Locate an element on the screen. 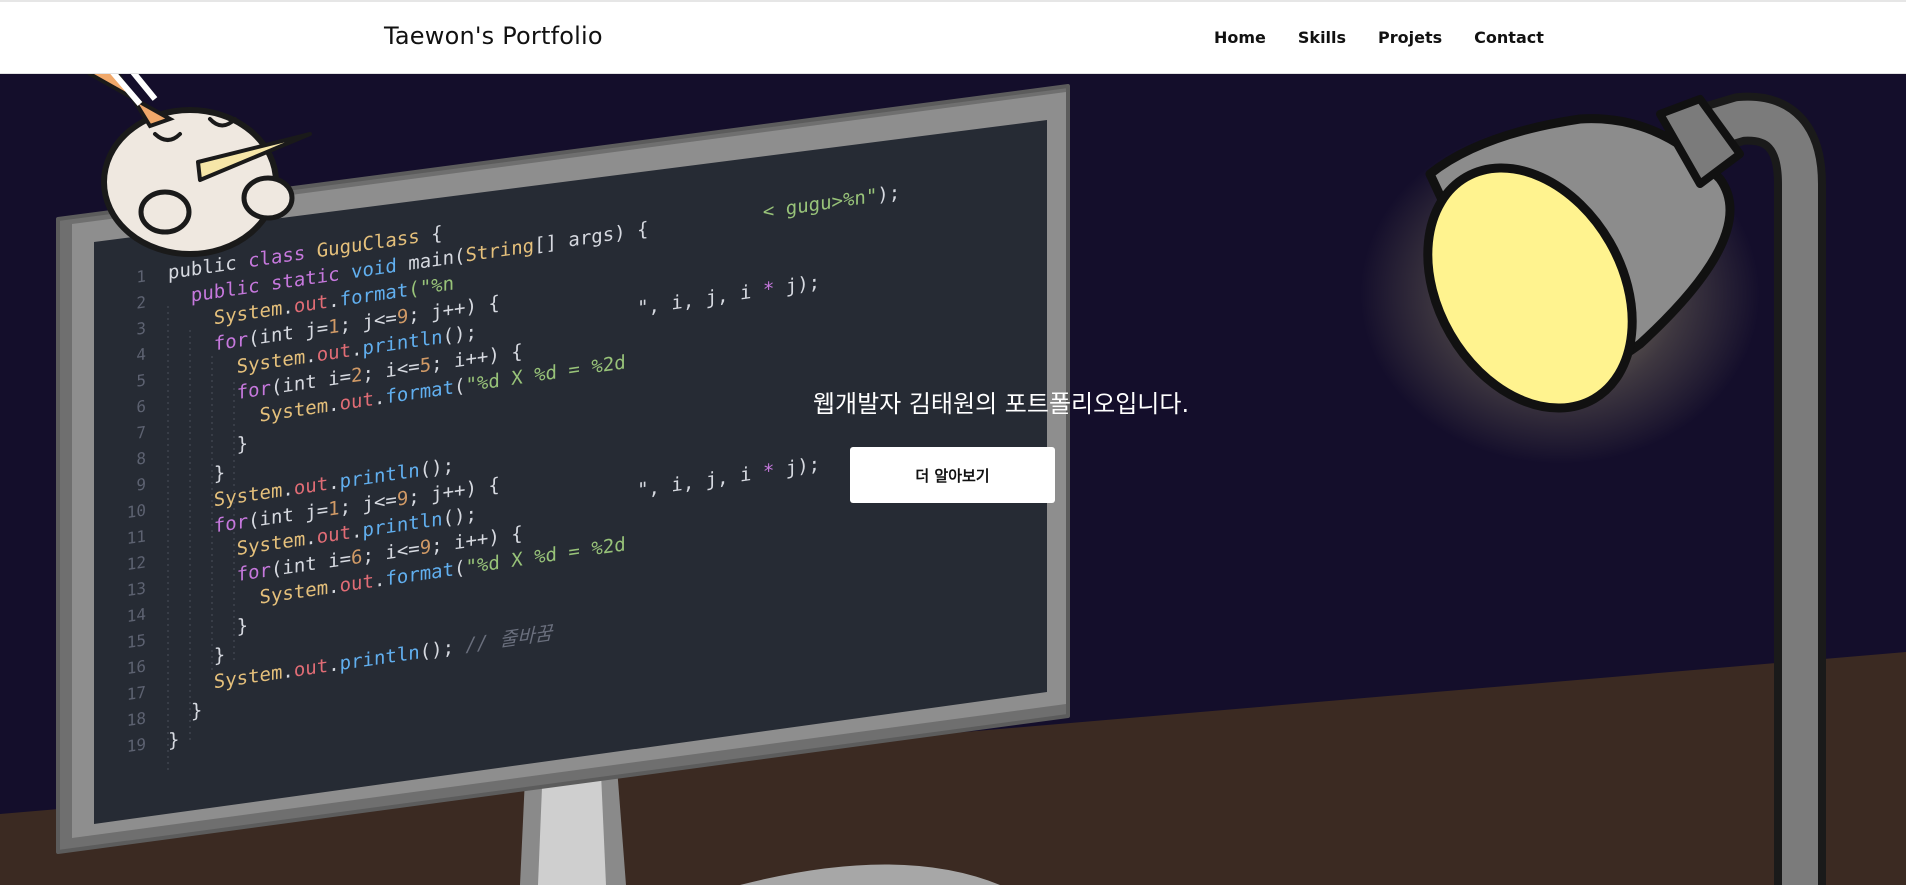  nav-link-contact: Contact is located at coordinates (1509, 37).